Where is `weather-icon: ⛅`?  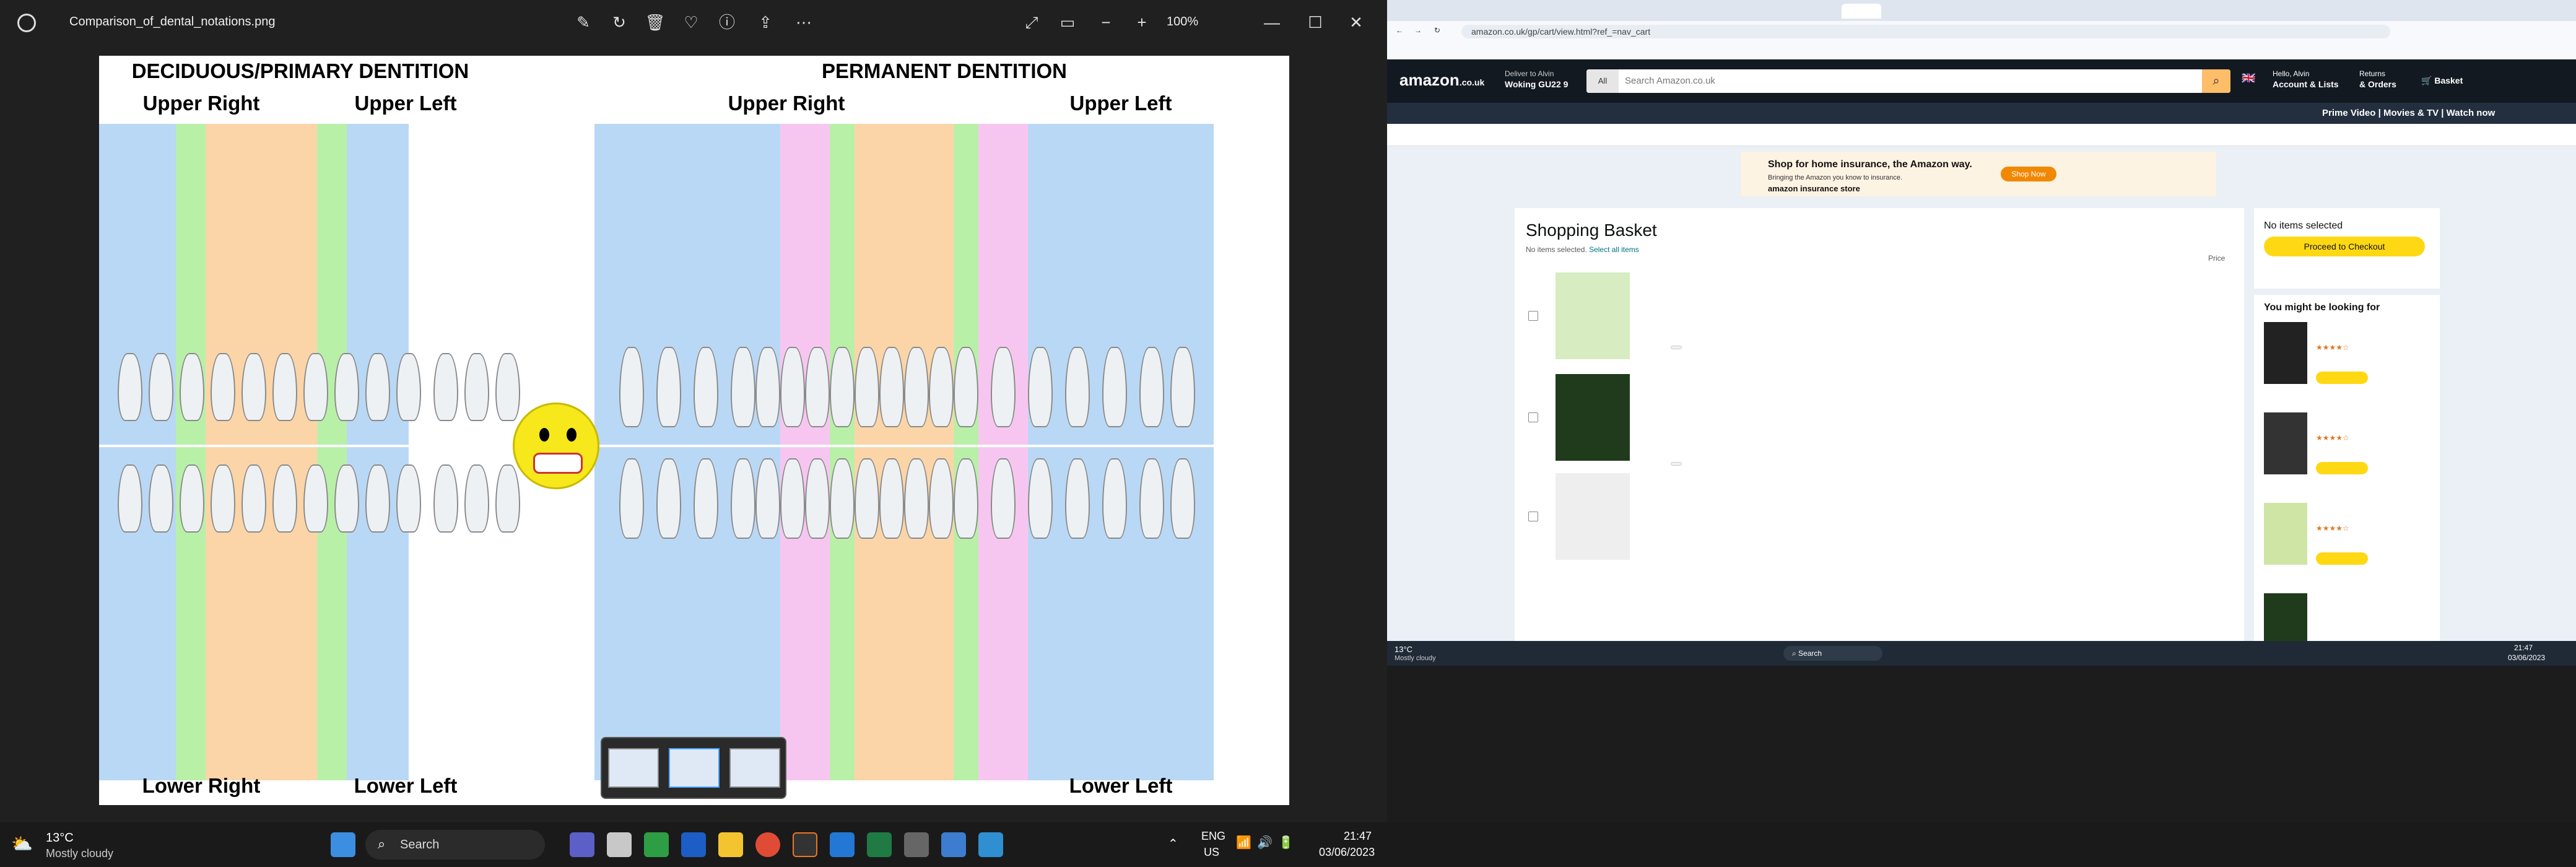 weather-icon: ⛅ is located at coordinates (22, 844).